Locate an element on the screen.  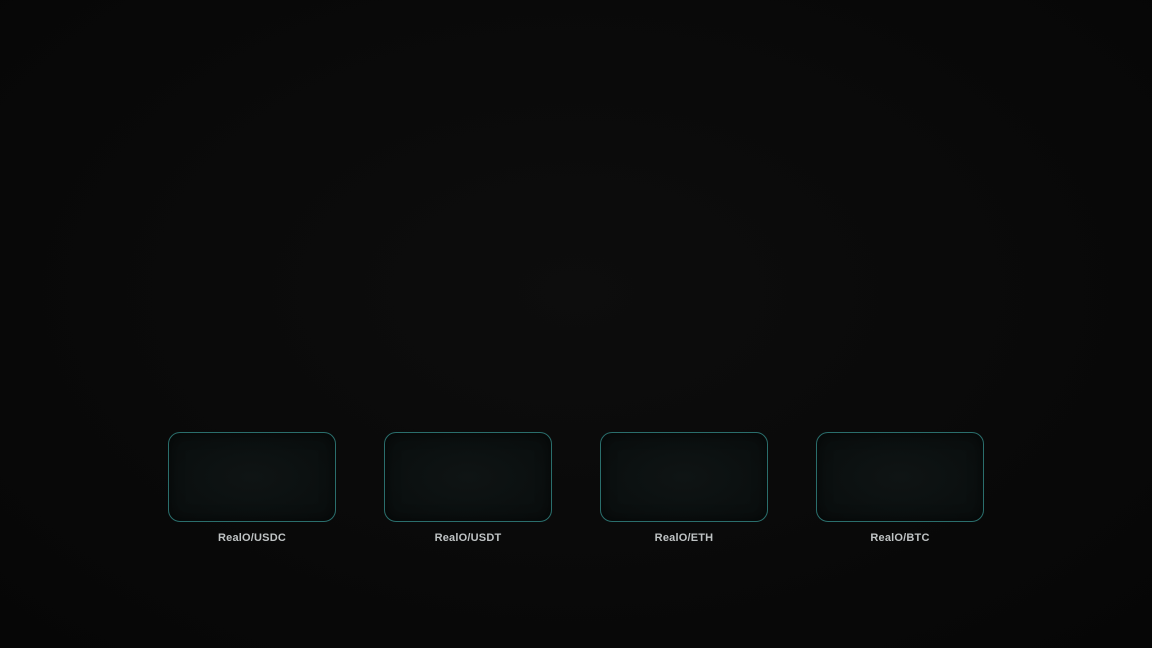
pair-option-realo-btc: RealO/BTC is located at coordinates (900, 488).